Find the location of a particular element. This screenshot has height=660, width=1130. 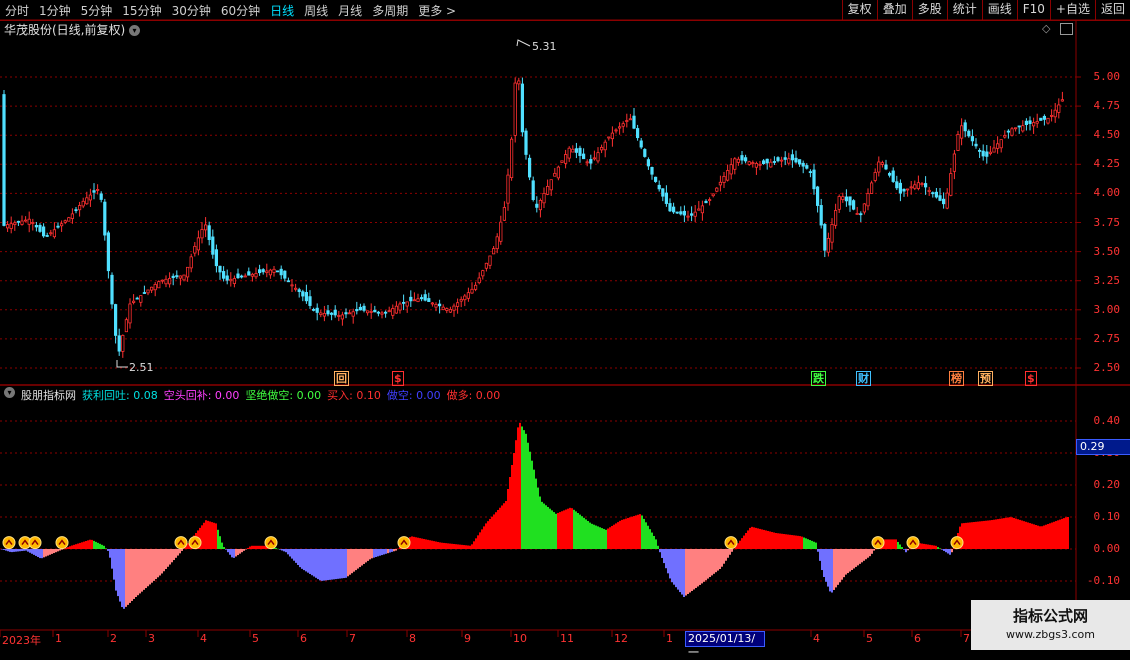

tab-3: 15分钟 is located at coordinates (141, 10).